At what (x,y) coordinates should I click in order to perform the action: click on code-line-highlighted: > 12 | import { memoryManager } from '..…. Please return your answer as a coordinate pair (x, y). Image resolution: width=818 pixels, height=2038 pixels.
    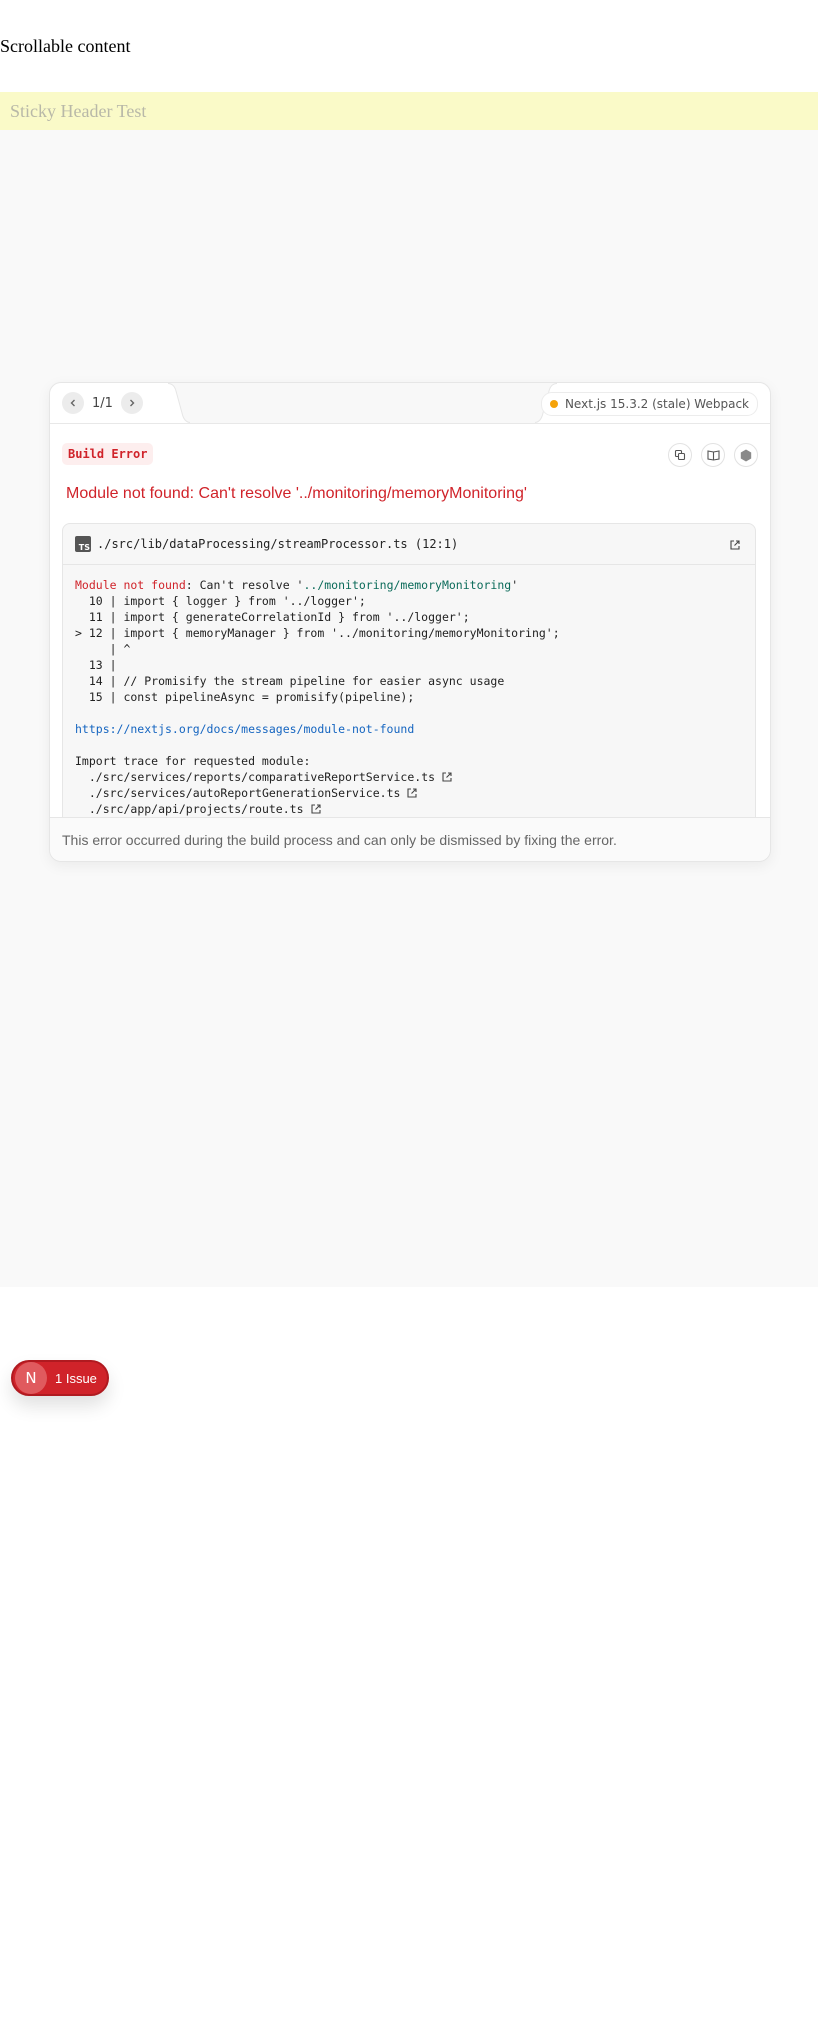
    Looking at the image, I should click on (317, 633).